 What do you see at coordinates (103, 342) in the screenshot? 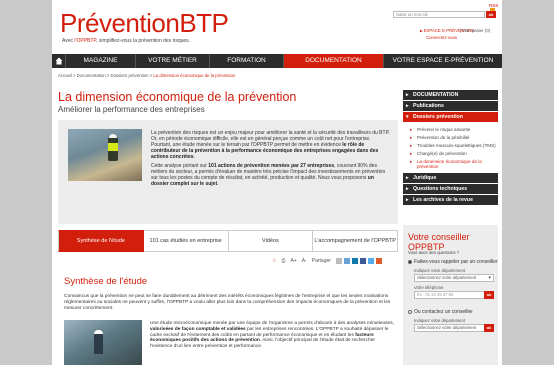
I see `synthese-photo` at bounding box center [103, 342].